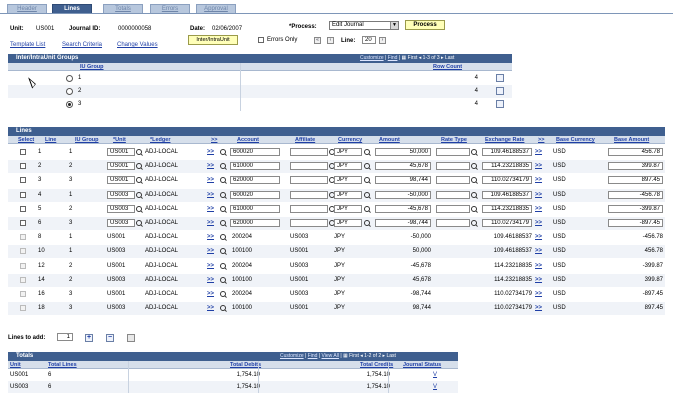 Image resolution: width=673 pixels, height=400 pixels. Describe the element at coordinates (350, 140) in the screenshot. I see `lines-col-8: Currency` at that location.